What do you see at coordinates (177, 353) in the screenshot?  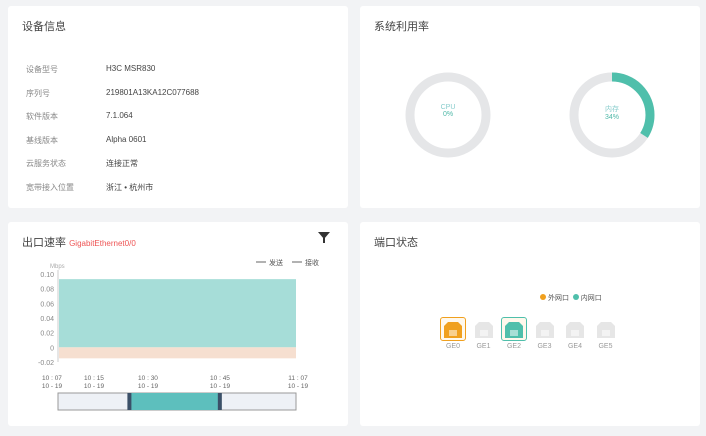 I see `receive-area` at bounding box center [177, 353].